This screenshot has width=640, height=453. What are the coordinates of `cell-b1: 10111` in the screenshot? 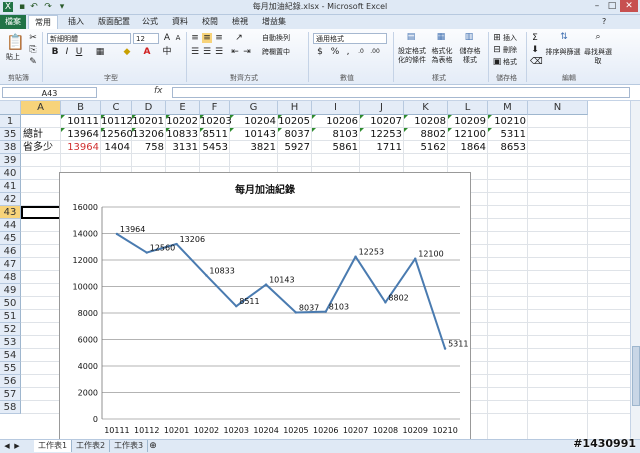 It's located at (81, 121).